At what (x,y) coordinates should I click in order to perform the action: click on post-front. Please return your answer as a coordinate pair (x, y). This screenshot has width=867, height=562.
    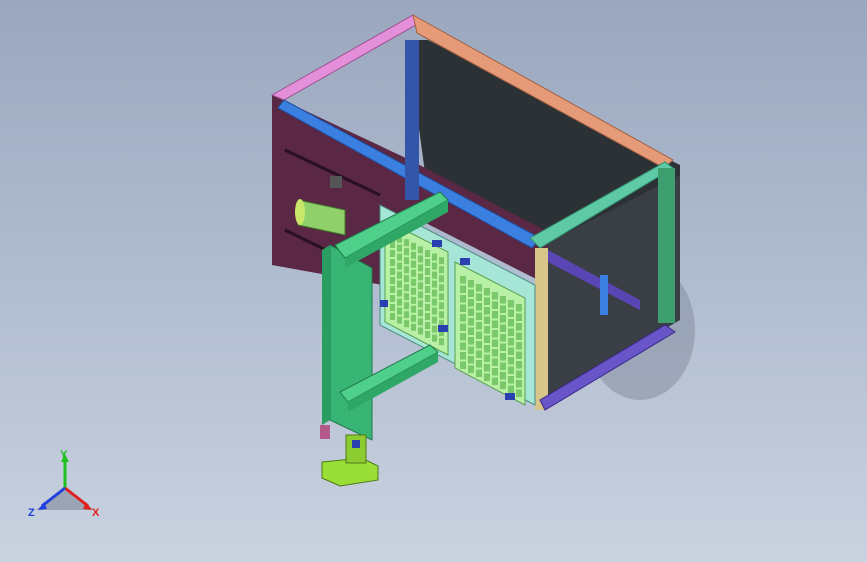
    Looking at the image, I should click on (541, 329).